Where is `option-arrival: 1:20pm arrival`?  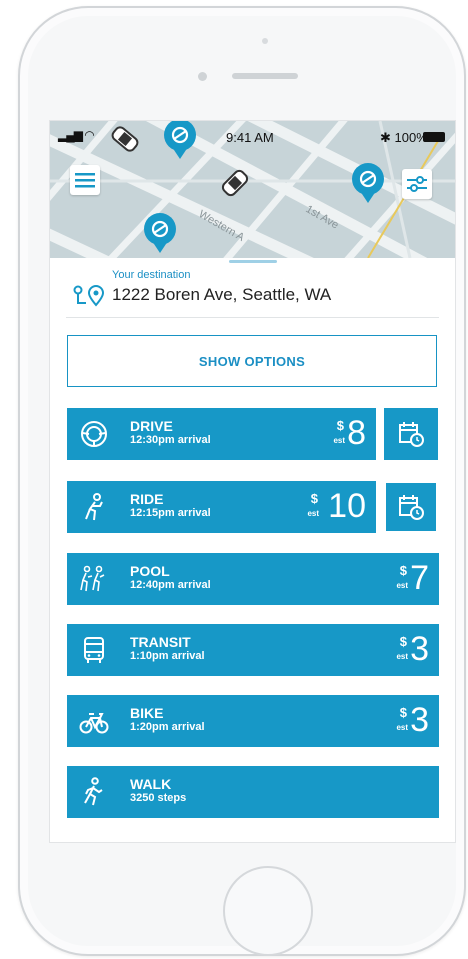
option-arrival: 1:20pm arrival is located at coordinates (167, 727).